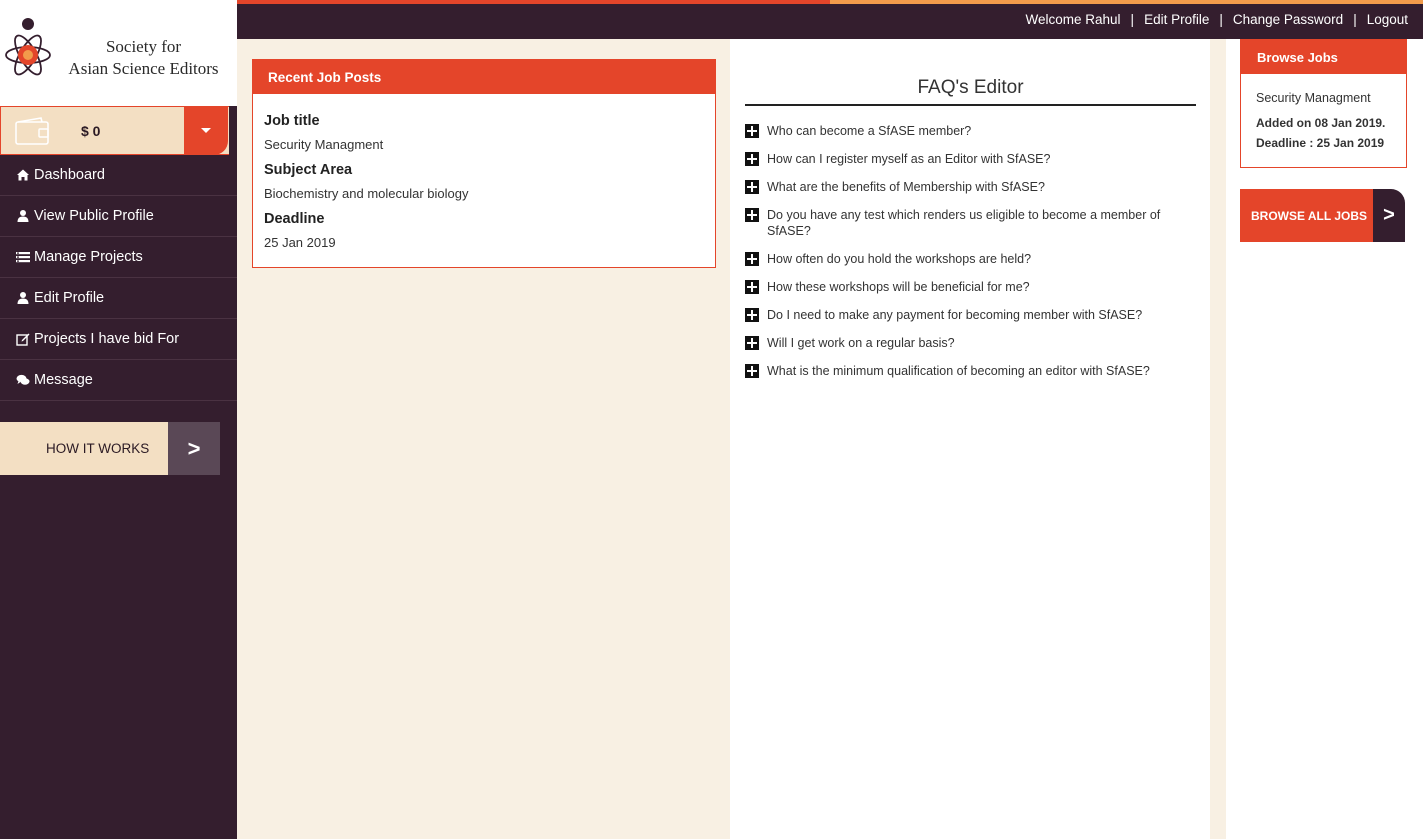 This screenshot has height=839, width=1423. What do you see at coordinates (869, 131) in the screenshot?
I see `faq-question: Who can become a SfASE member?` at bounding box center [869, 131].